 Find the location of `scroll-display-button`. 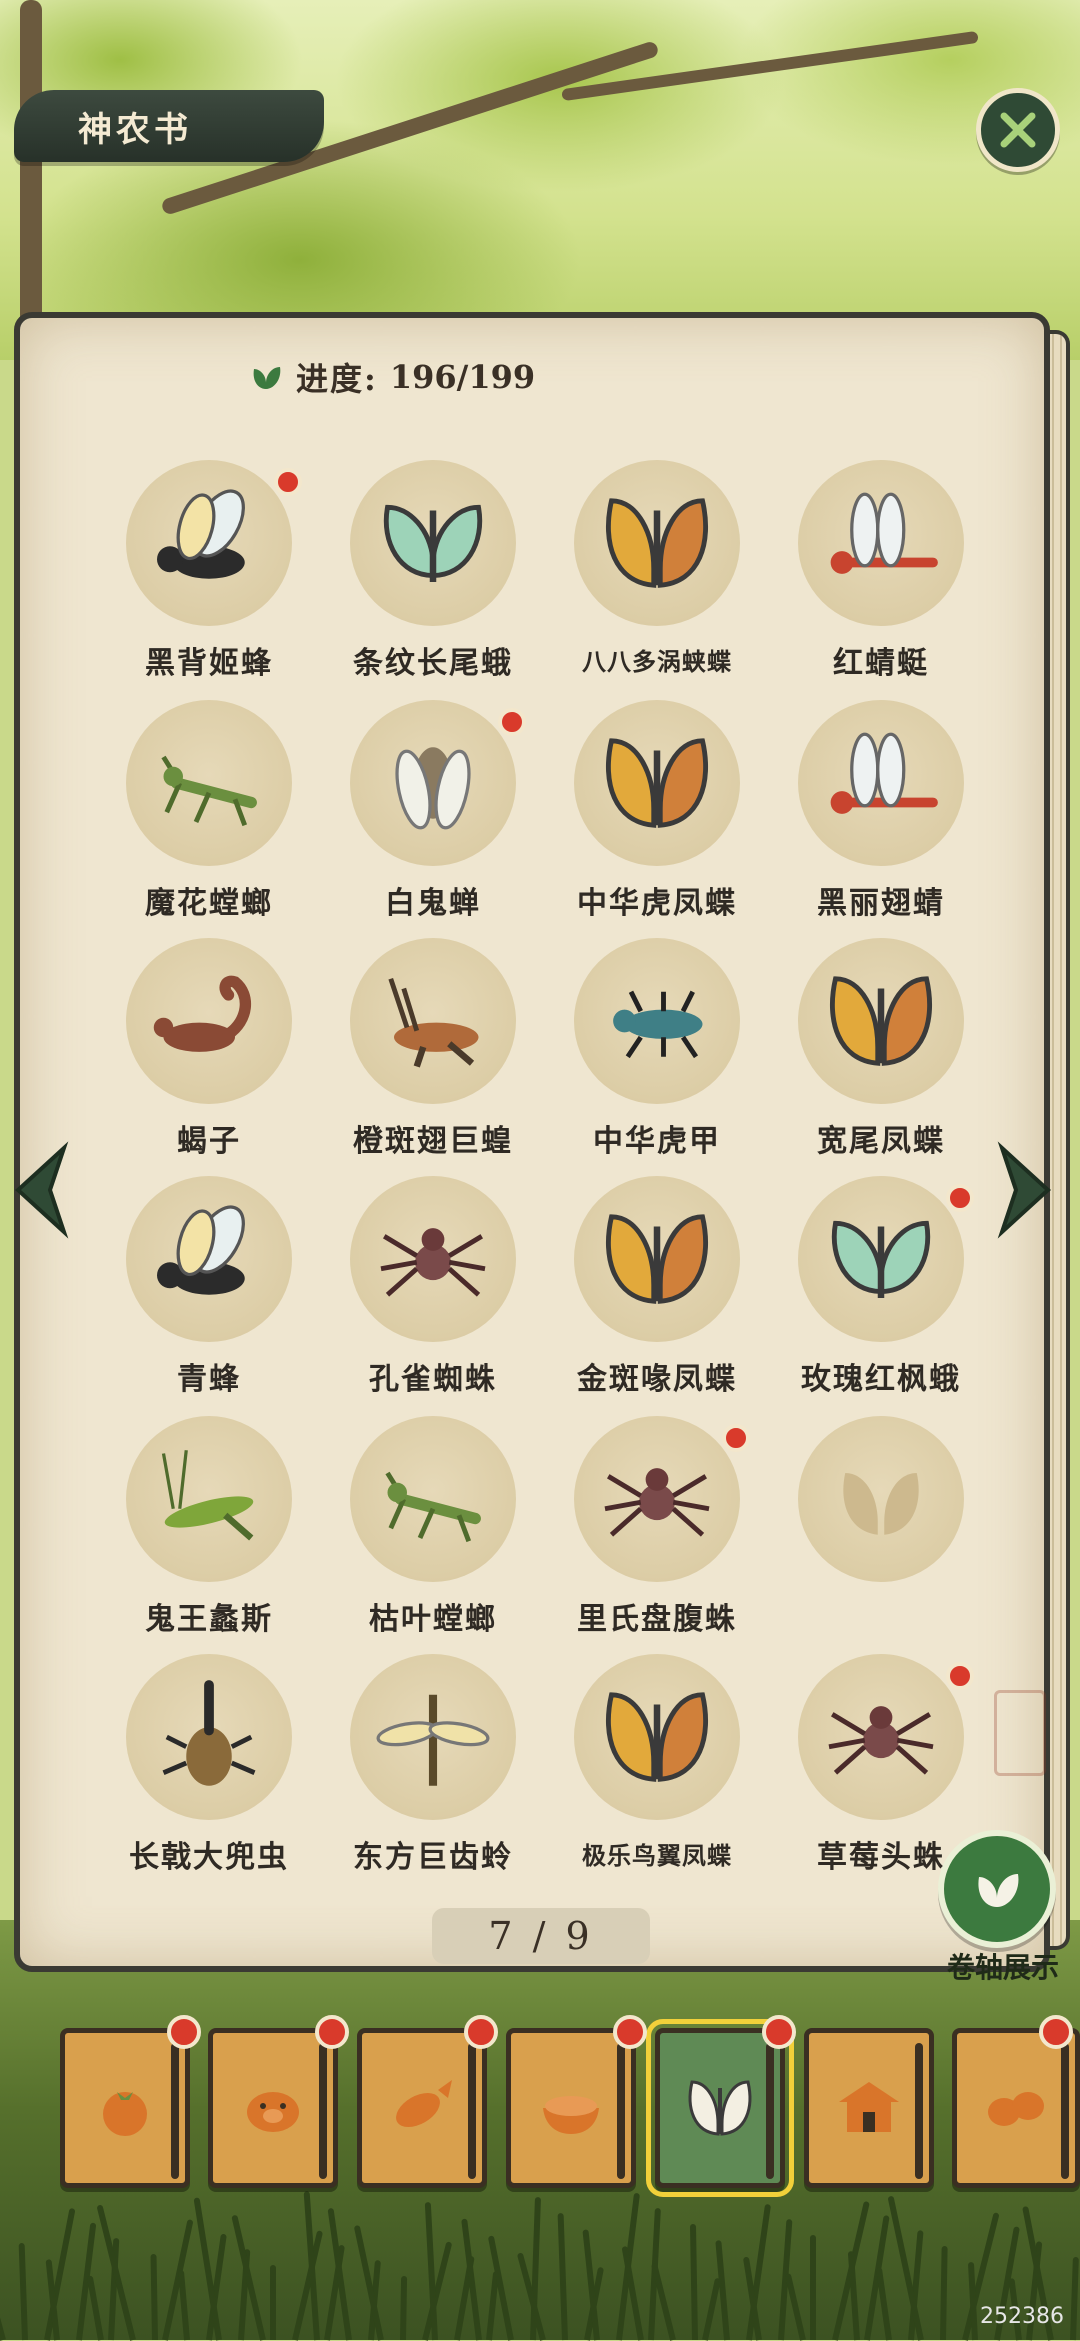

scroll-display-button is located at coordinates (997, 1889).